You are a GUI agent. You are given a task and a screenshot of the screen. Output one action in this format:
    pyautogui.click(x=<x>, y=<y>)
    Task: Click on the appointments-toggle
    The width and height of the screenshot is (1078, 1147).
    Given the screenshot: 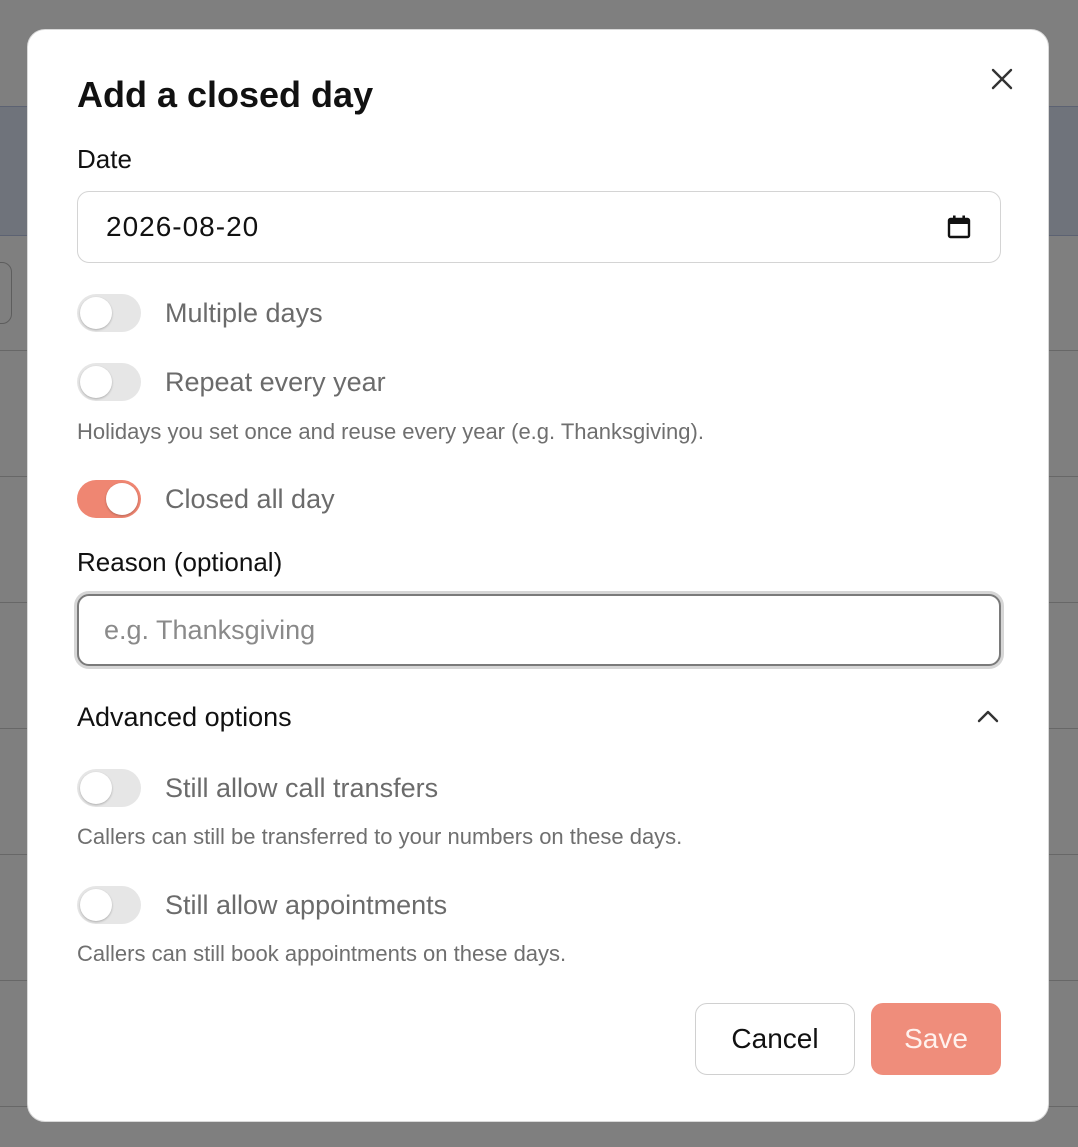 What is the action you would take?
    pyautogui.click(x=109, y=905)
    